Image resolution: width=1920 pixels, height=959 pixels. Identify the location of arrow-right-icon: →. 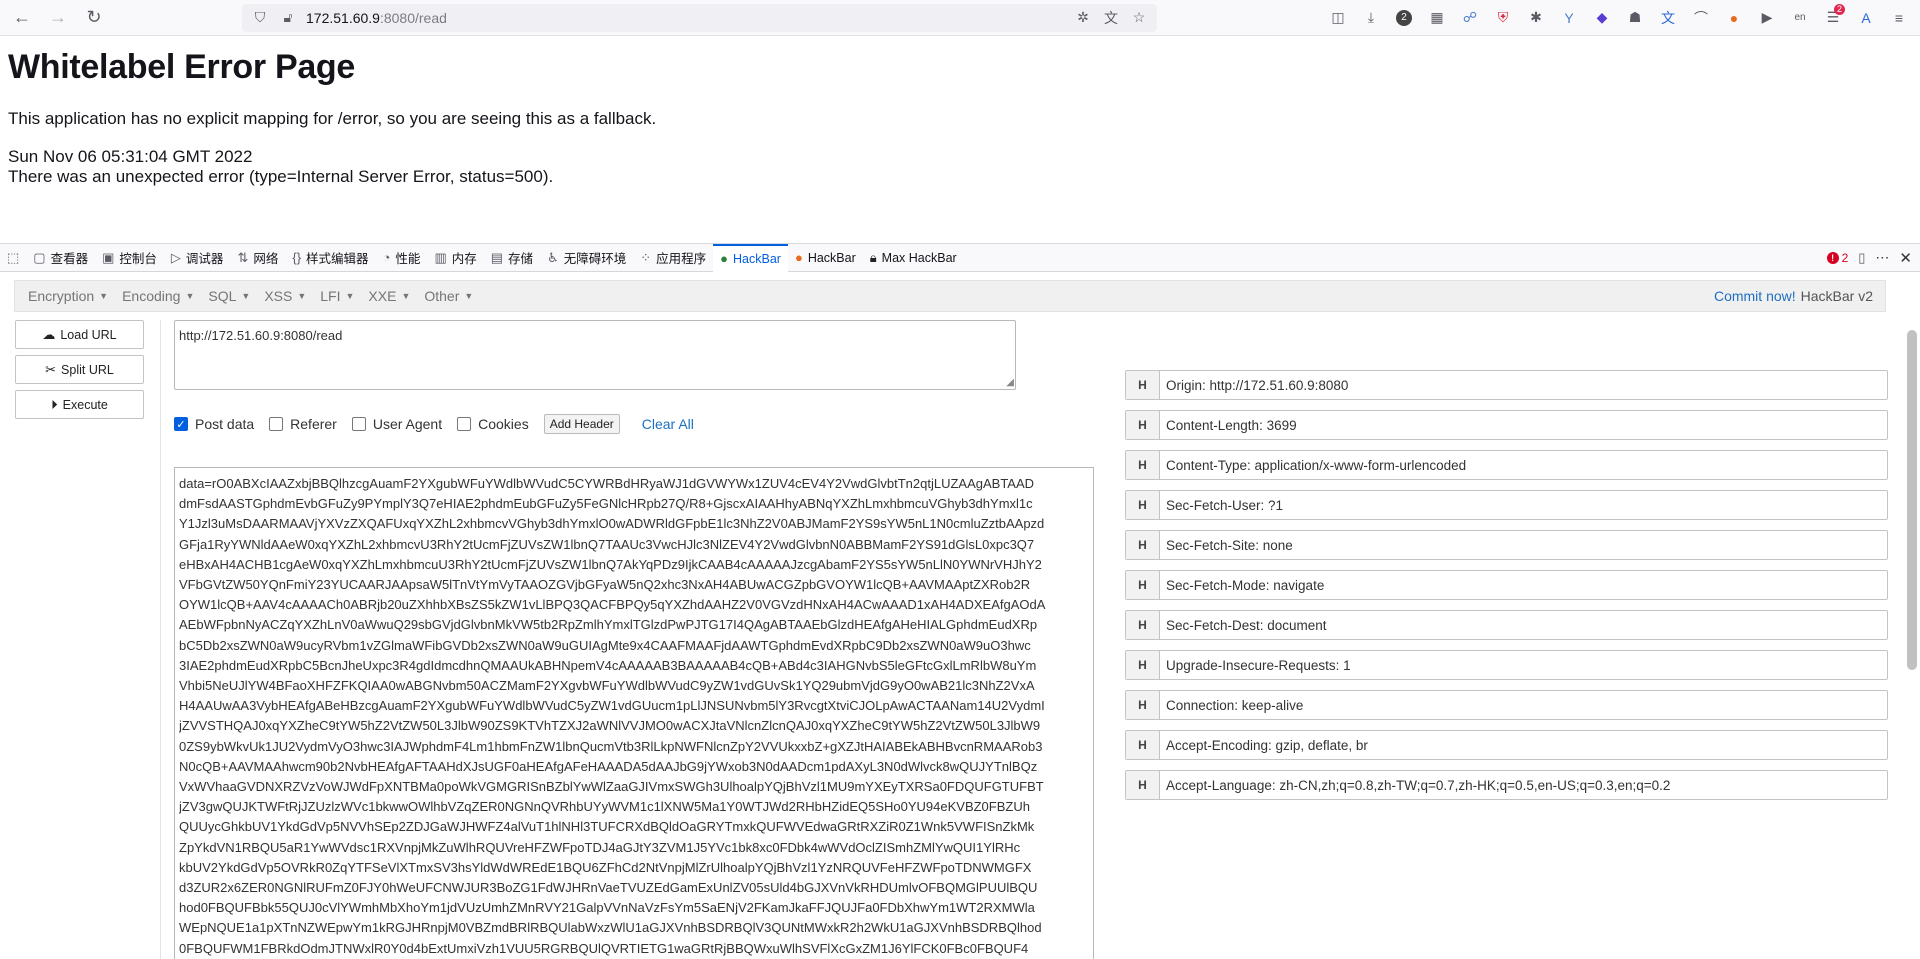
(58, 17).